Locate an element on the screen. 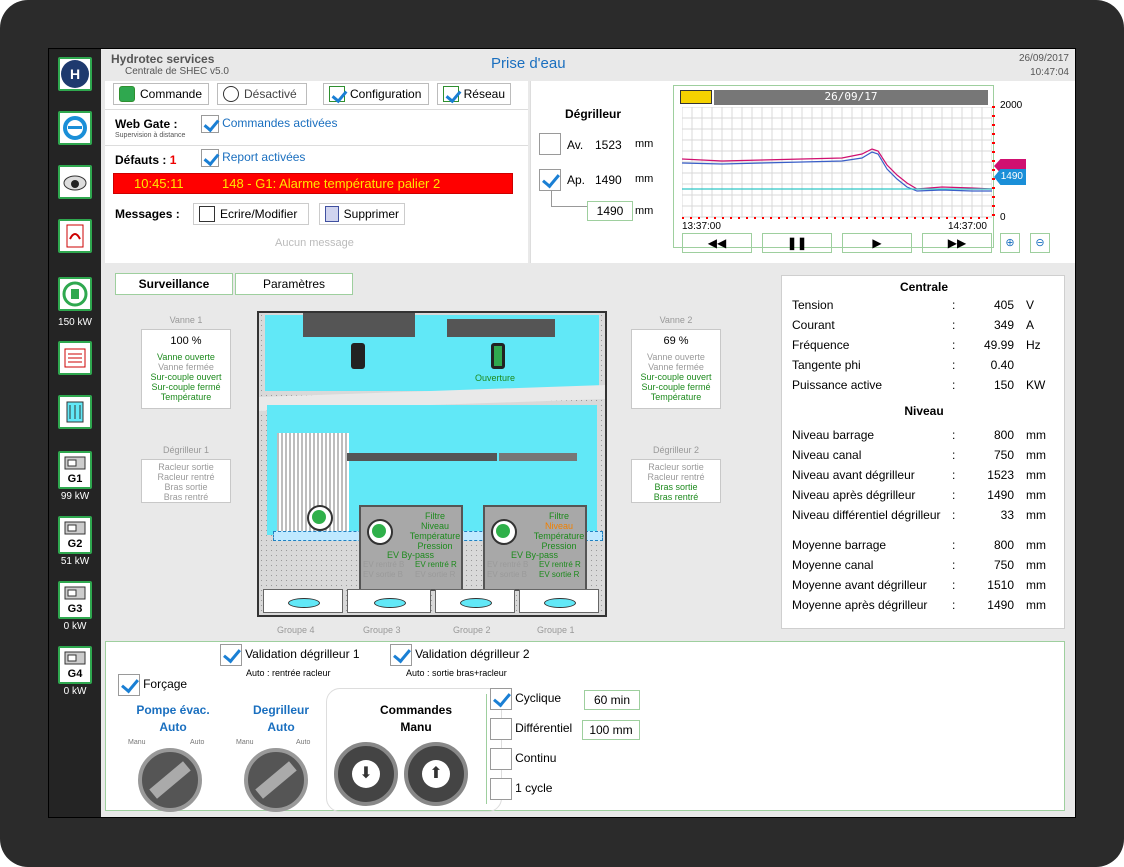  g4-button: G4 is located at coordinates (75, 665).